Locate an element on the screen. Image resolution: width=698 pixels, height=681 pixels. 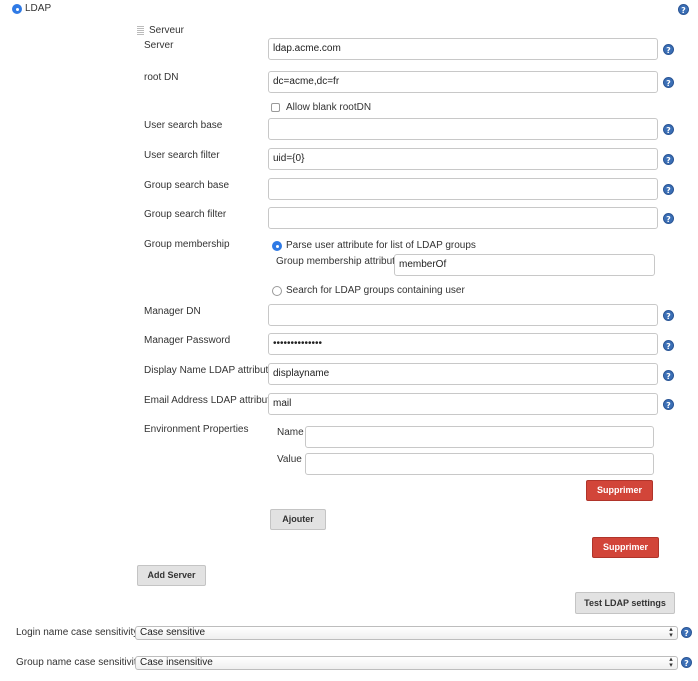
add-server-button: Add Server is located at coordinates (171, 575).